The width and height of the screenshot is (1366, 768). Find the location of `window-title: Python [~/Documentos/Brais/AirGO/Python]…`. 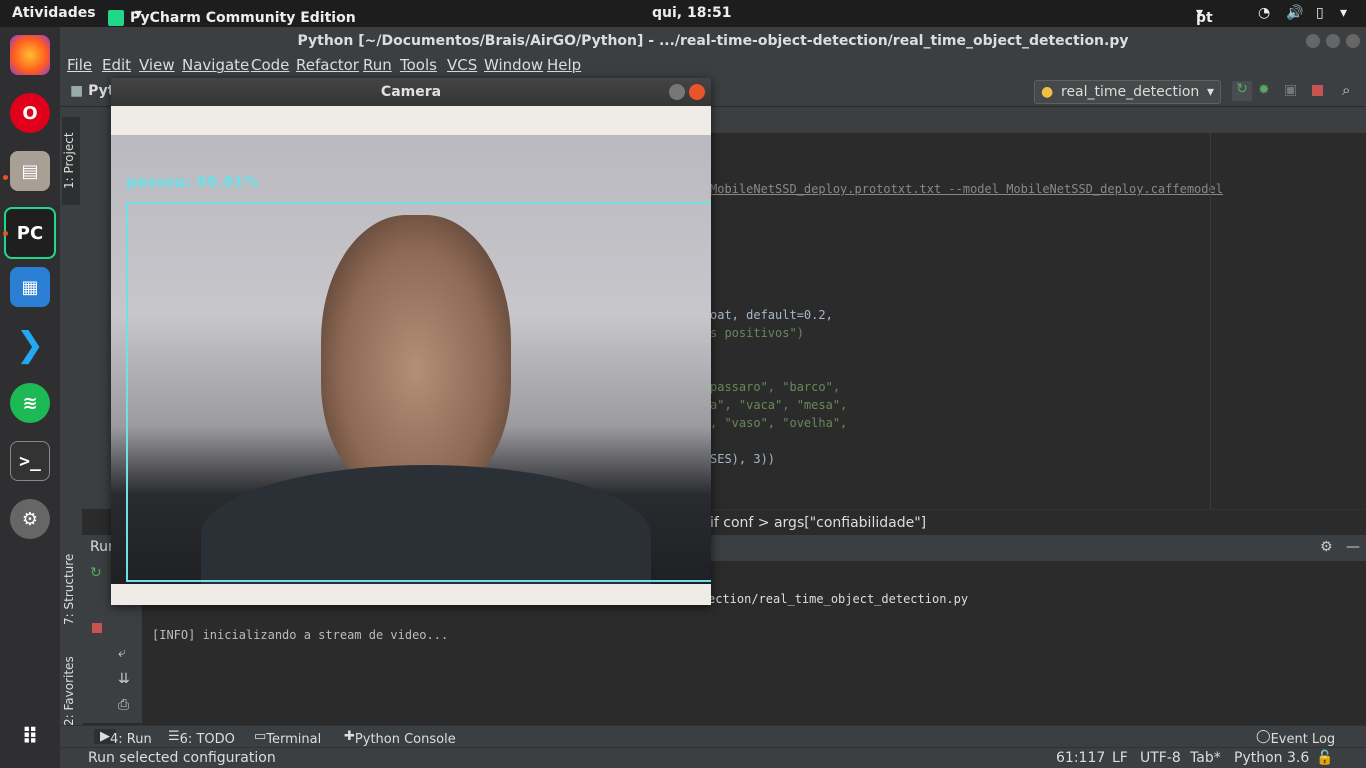

window-title: Python [~/Documentos/Brais/AirGO/Python]… is located at coordinates (713, 41).